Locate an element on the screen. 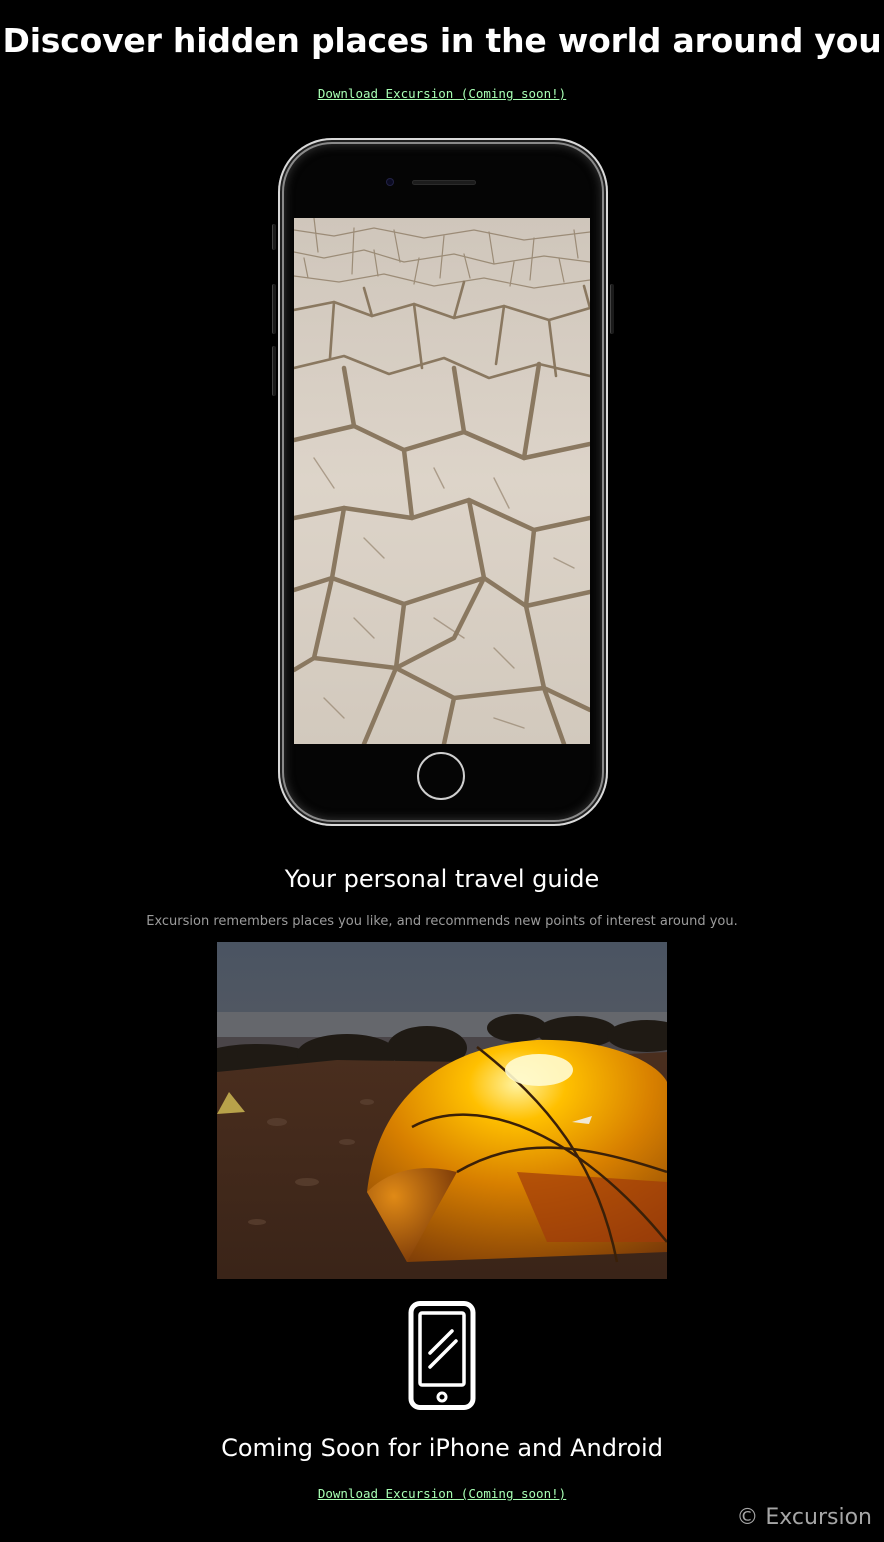 This screenshot has width=884, height=1542. phone-volume-down-button is located at coordinates (274, 371).